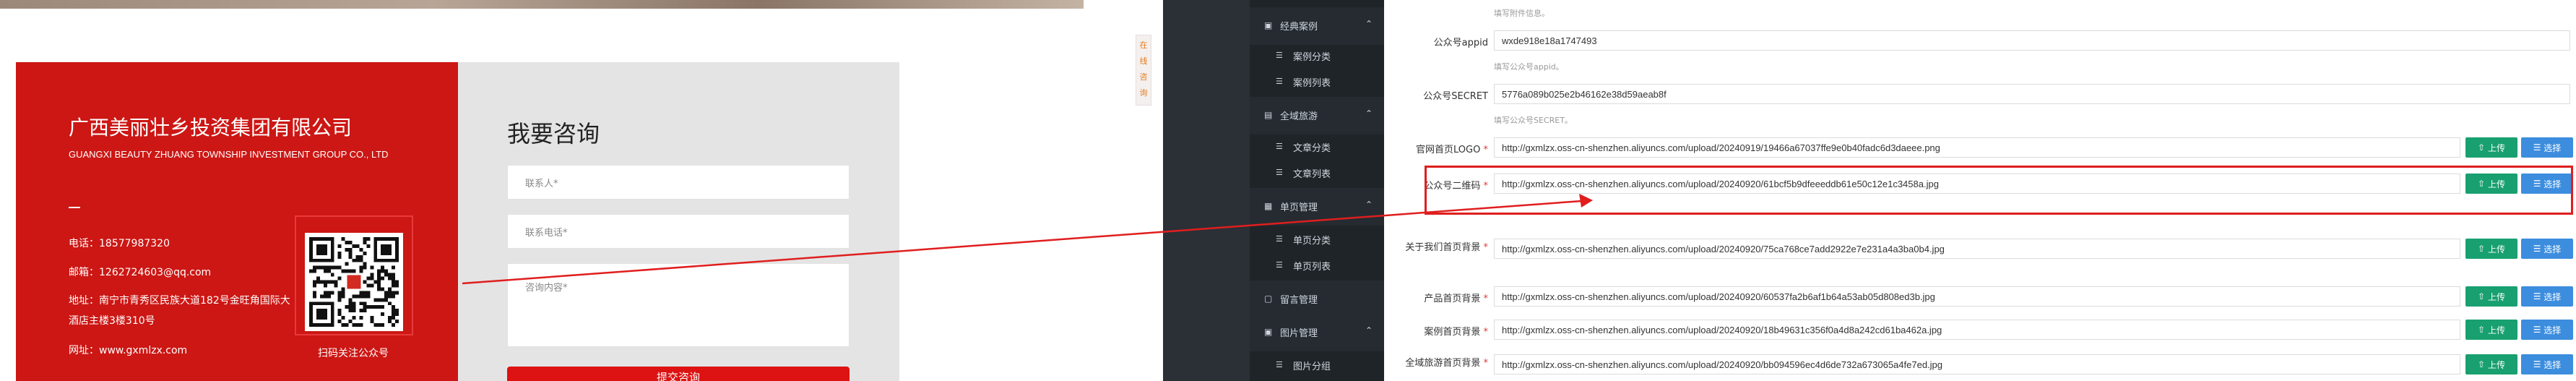 The image size is (2576, 381). Describe the element at coordinates (1299, 207) in the screenshot. I see `menu-group-label: 单页管理` at that location.